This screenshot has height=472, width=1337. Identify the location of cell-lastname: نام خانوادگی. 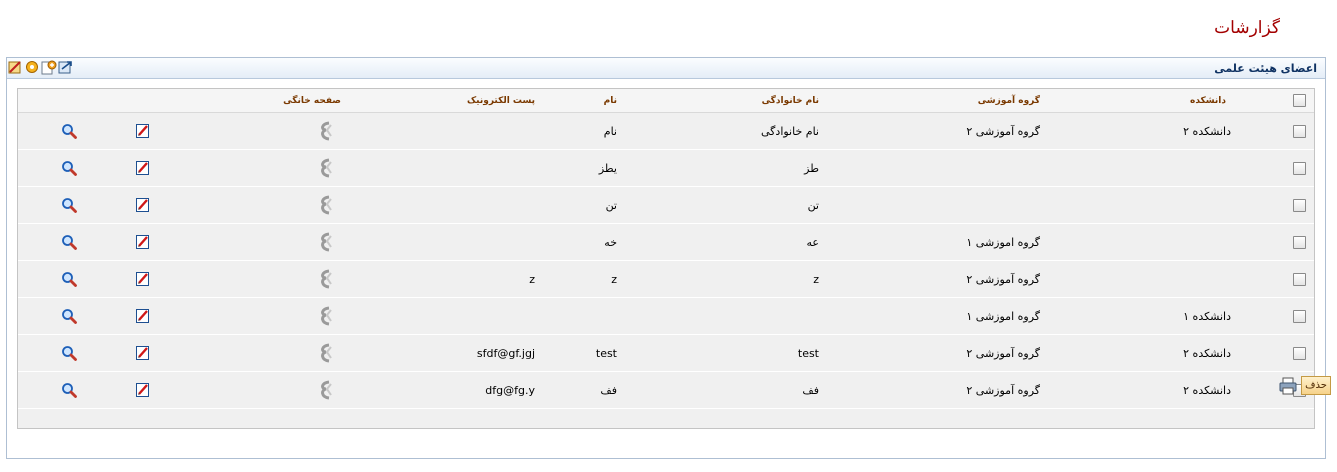
(790, 131).